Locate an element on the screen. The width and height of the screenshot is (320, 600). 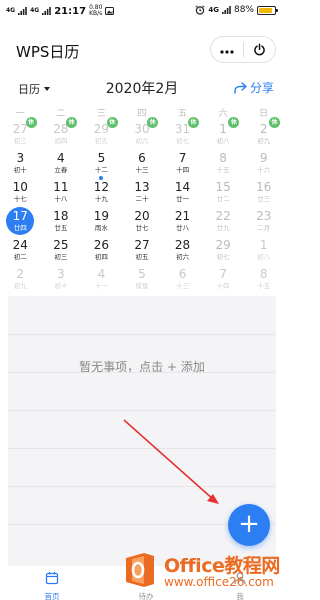
watermark: Office教程网 www.office26.com is located at coordinates (202, 574).